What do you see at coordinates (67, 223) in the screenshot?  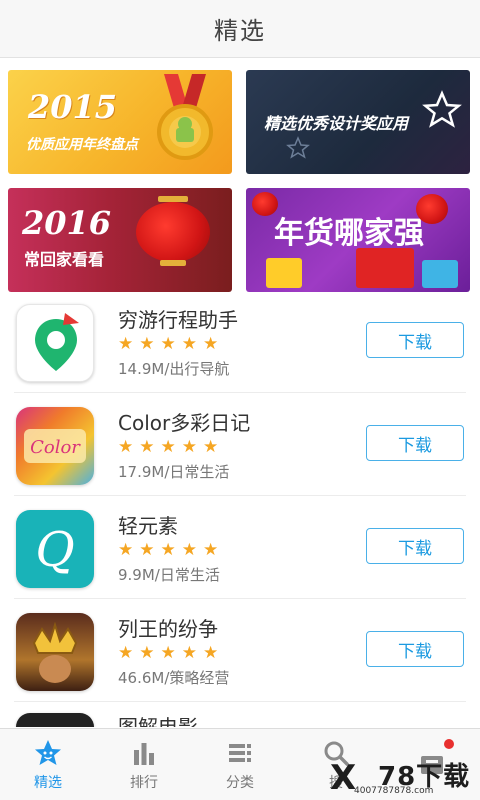 I see `banner-year: 2016` at bounding box center [67, 223].